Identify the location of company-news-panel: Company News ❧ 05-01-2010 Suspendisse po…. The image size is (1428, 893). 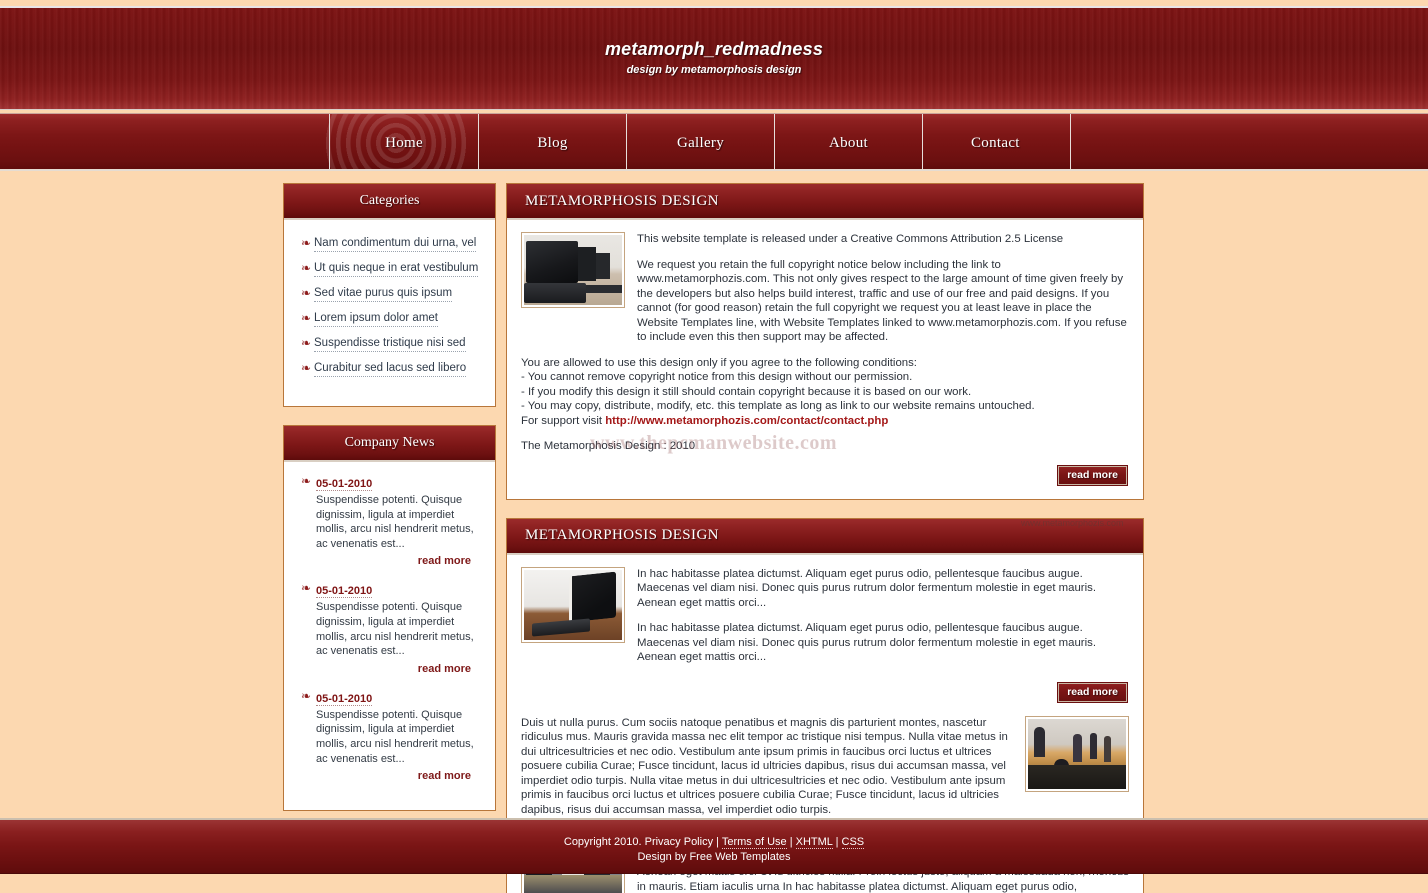
(389, 618).